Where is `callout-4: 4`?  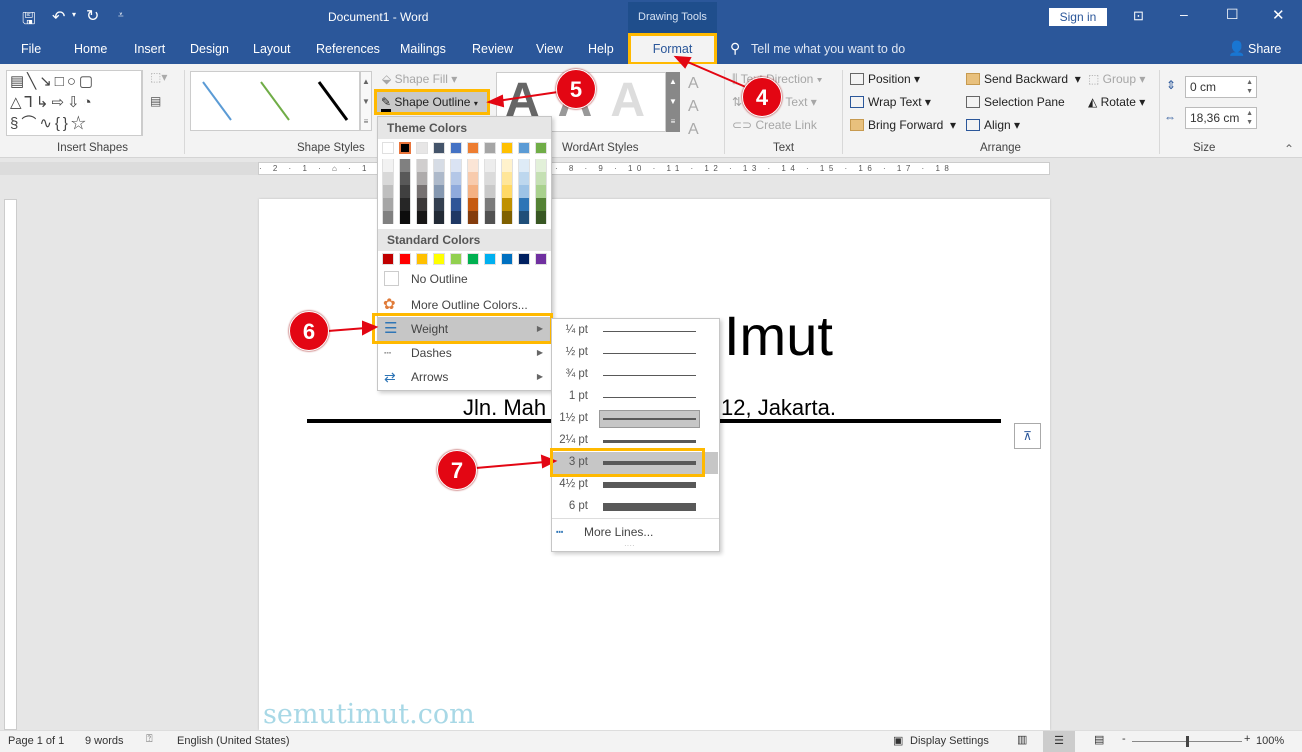
callout-4: 4 is located at coordinates (762, 97).